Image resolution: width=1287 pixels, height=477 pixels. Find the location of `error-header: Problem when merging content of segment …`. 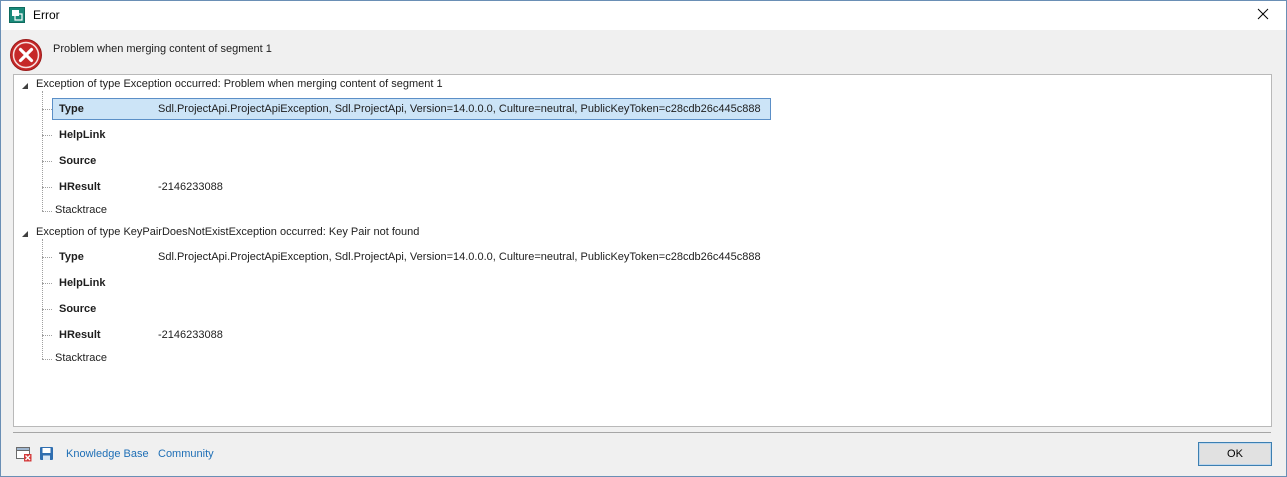

error-header: Problem when merging content of segment … is located at coordinates (643, 51).